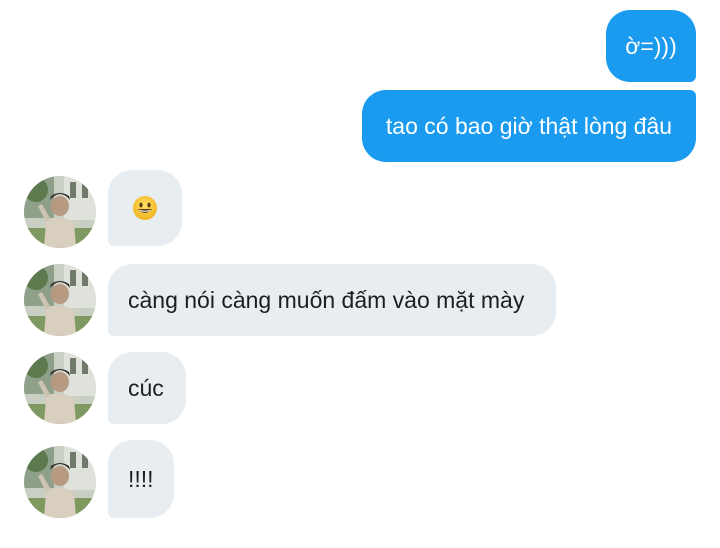 The image size is (720, 548). I want to click on grinning-face-icon, so click(145, 208).